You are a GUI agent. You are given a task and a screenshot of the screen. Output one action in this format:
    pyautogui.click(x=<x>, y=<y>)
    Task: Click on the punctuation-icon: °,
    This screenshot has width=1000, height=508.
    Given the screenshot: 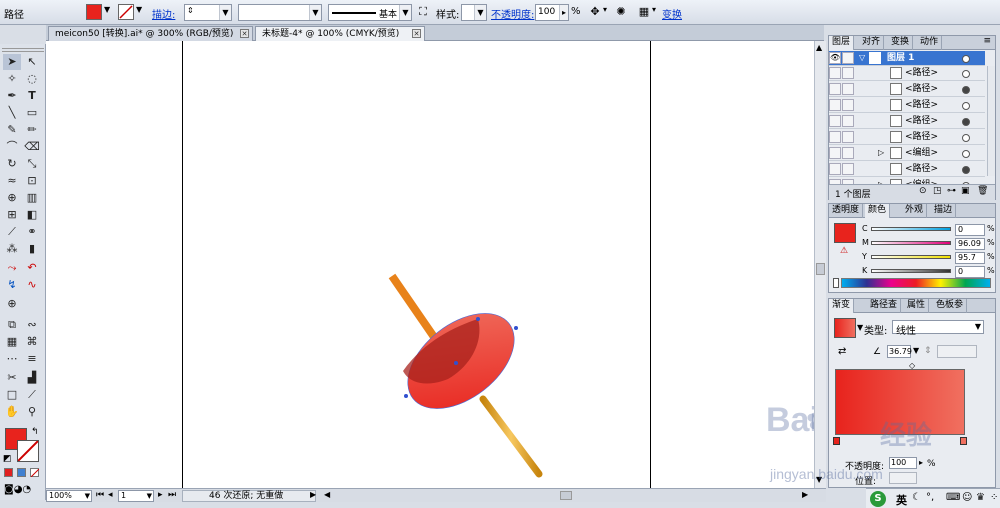 What is the action you would take?
    pyautogui.click(x=930, y=497)
    